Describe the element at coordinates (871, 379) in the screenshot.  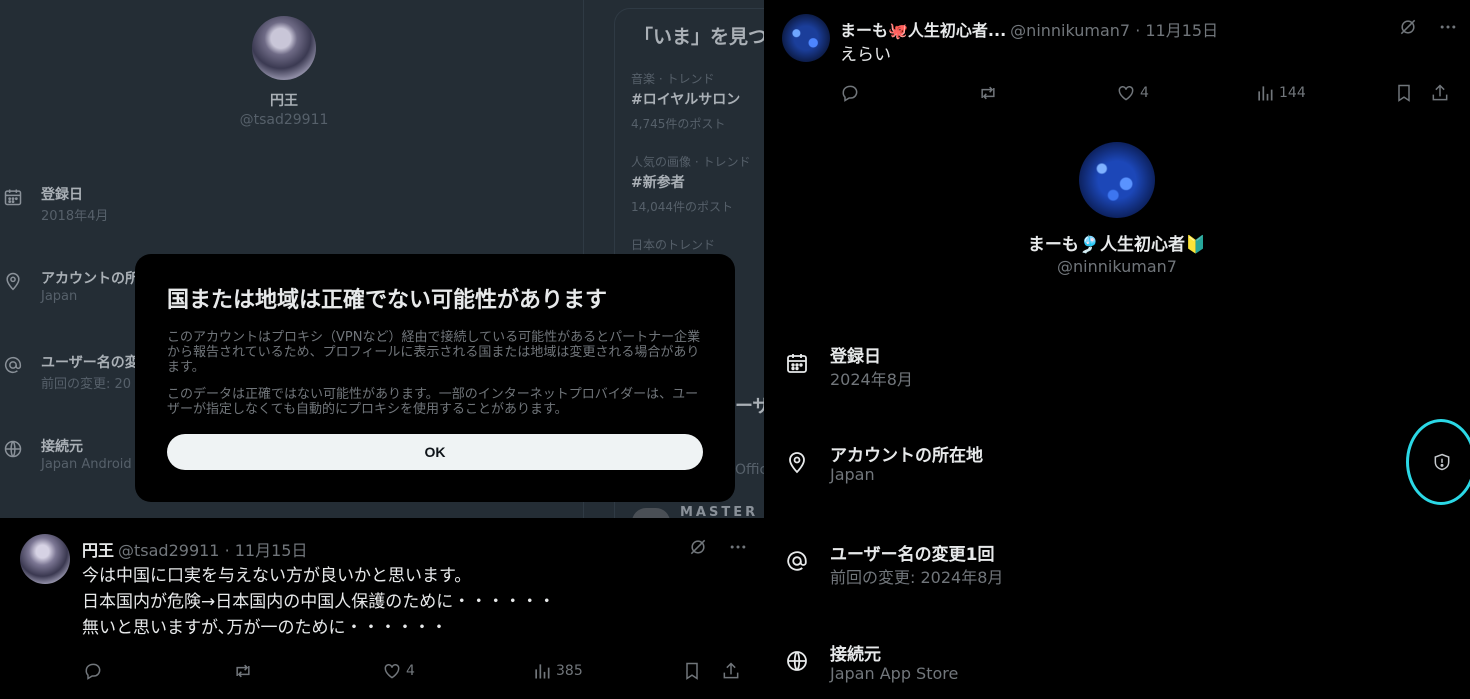
I see `info-value: 2024年8月` at that location.